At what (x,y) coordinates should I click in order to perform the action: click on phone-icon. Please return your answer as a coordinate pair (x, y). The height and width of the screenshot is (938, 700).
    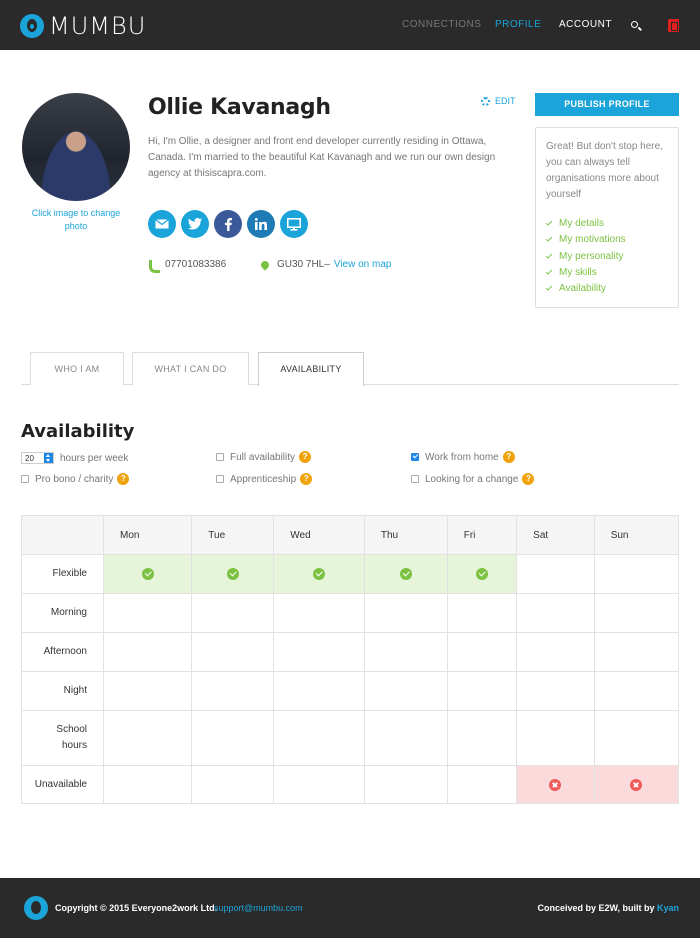
    Looking at the image, I should click on (154, 266).